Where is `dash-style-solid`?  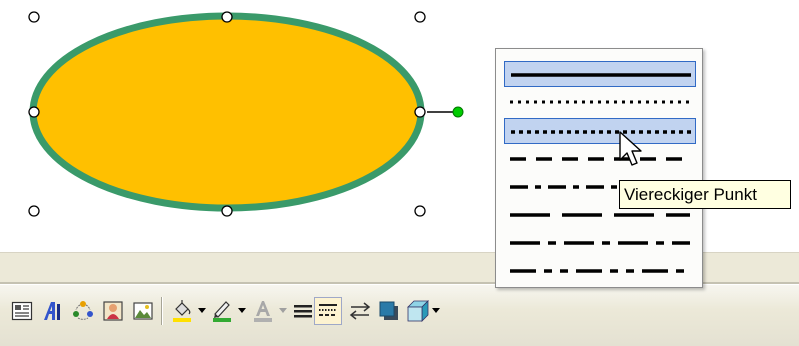 dash-style-solid is located at coordinates (600, 74).